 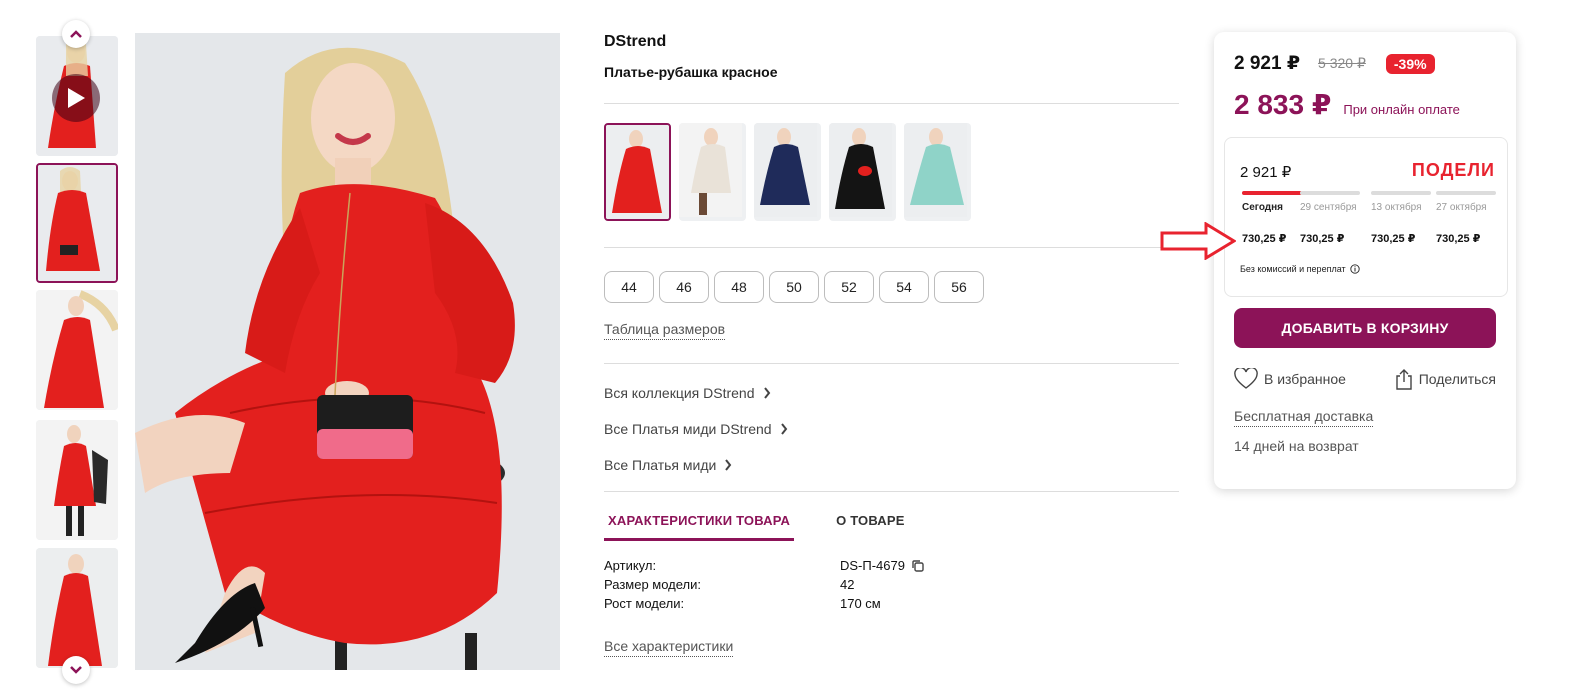 I want to click on chevron-down-icon, so click(x=76, y=670).